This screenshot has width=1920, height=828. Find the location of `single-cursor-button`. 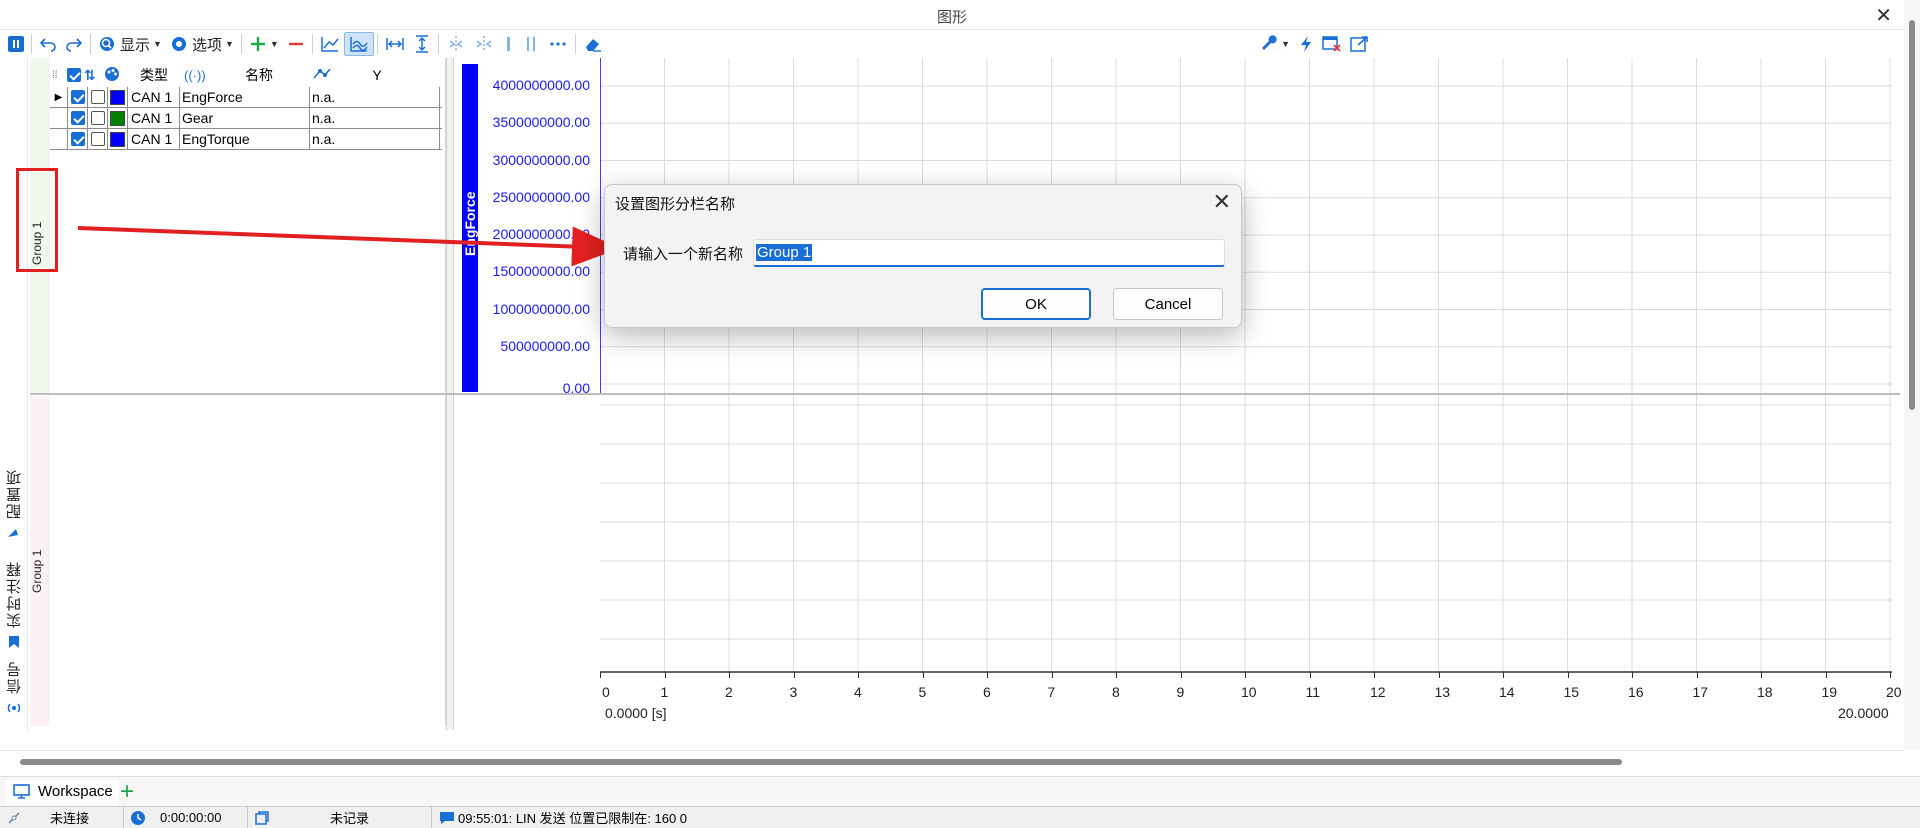

single-cursor-button is located at coordinates (509, 44).